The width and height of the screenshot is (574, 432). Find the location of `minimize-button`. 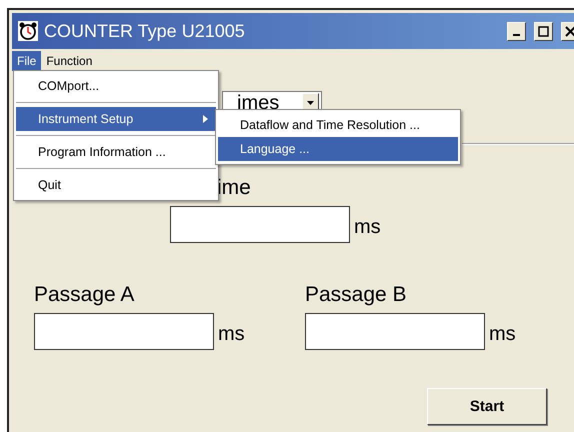

minimize-button is located at coordinates (516, 31).